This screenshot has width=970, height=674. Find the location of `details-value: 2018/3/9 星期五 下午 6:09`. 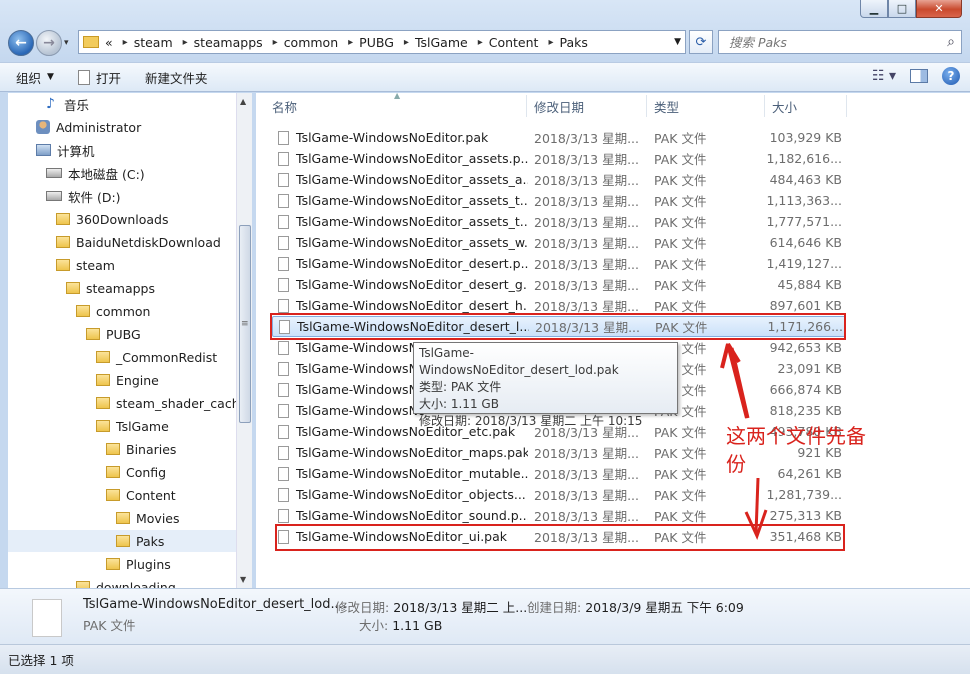

details-value: 2018/3/9 星期五 下午 6:09 is located at coordinates (664, 607).